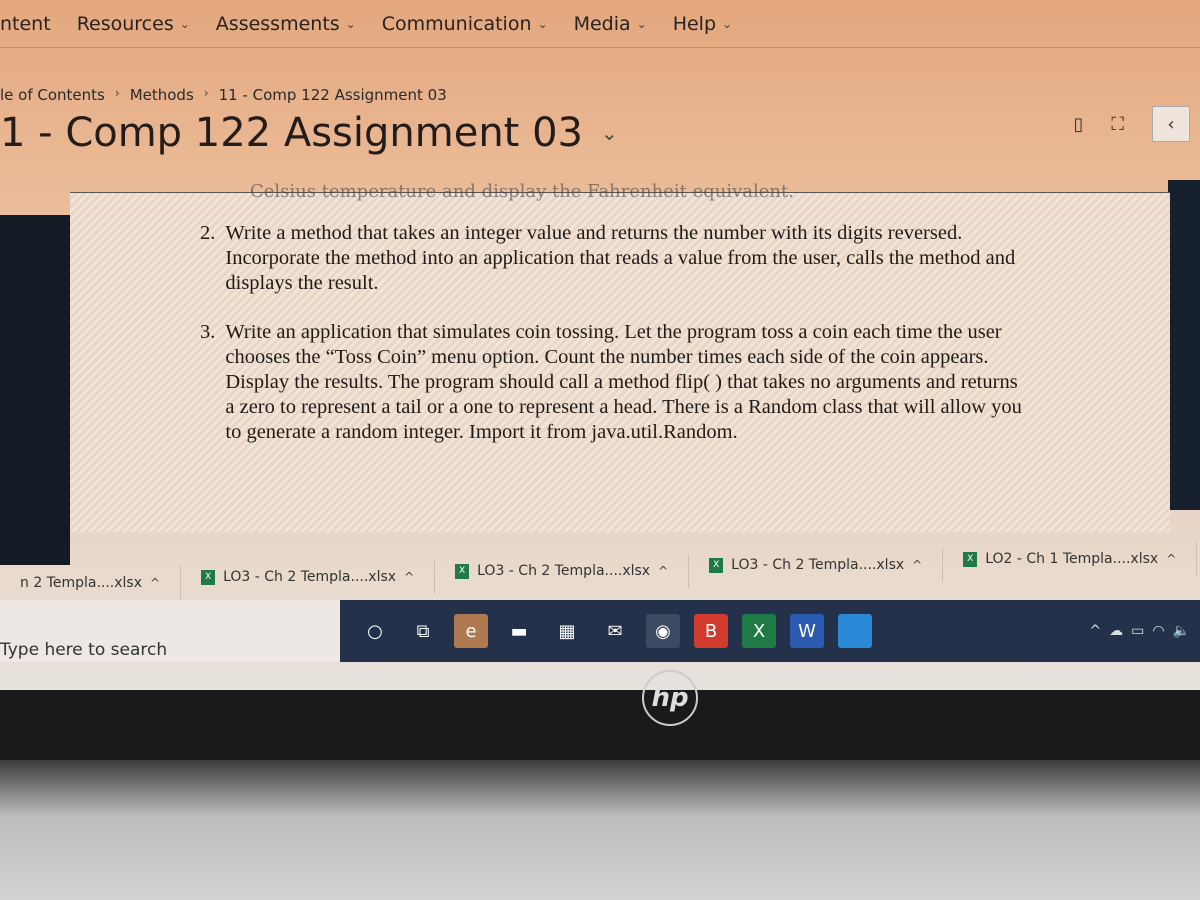  What do you see at coordinates (84, 650) in the screenshot?
I see `search-placeholder: Type here to search` at bounding box center [84, 650].